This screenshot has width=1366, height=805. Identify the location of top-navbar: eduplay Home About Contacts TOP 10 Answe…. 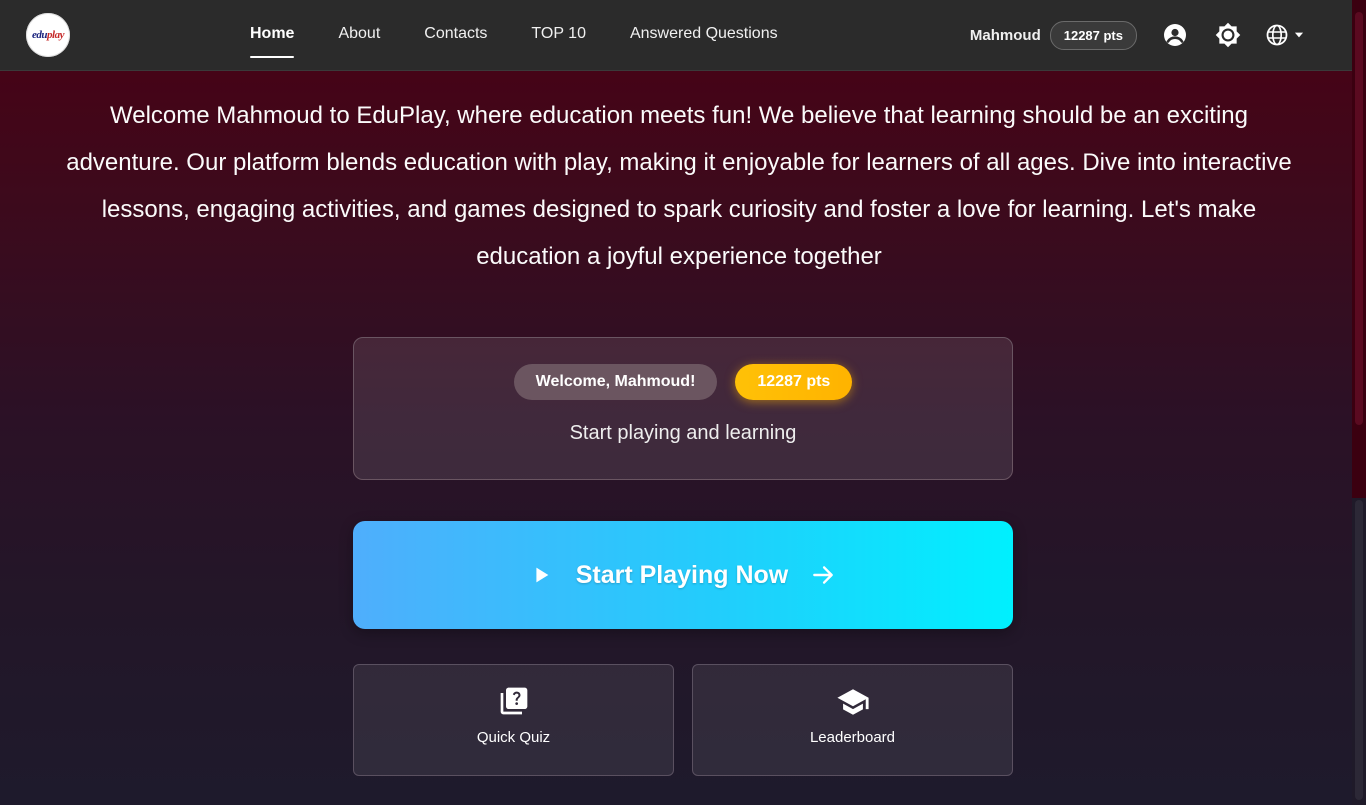
(676, 35).